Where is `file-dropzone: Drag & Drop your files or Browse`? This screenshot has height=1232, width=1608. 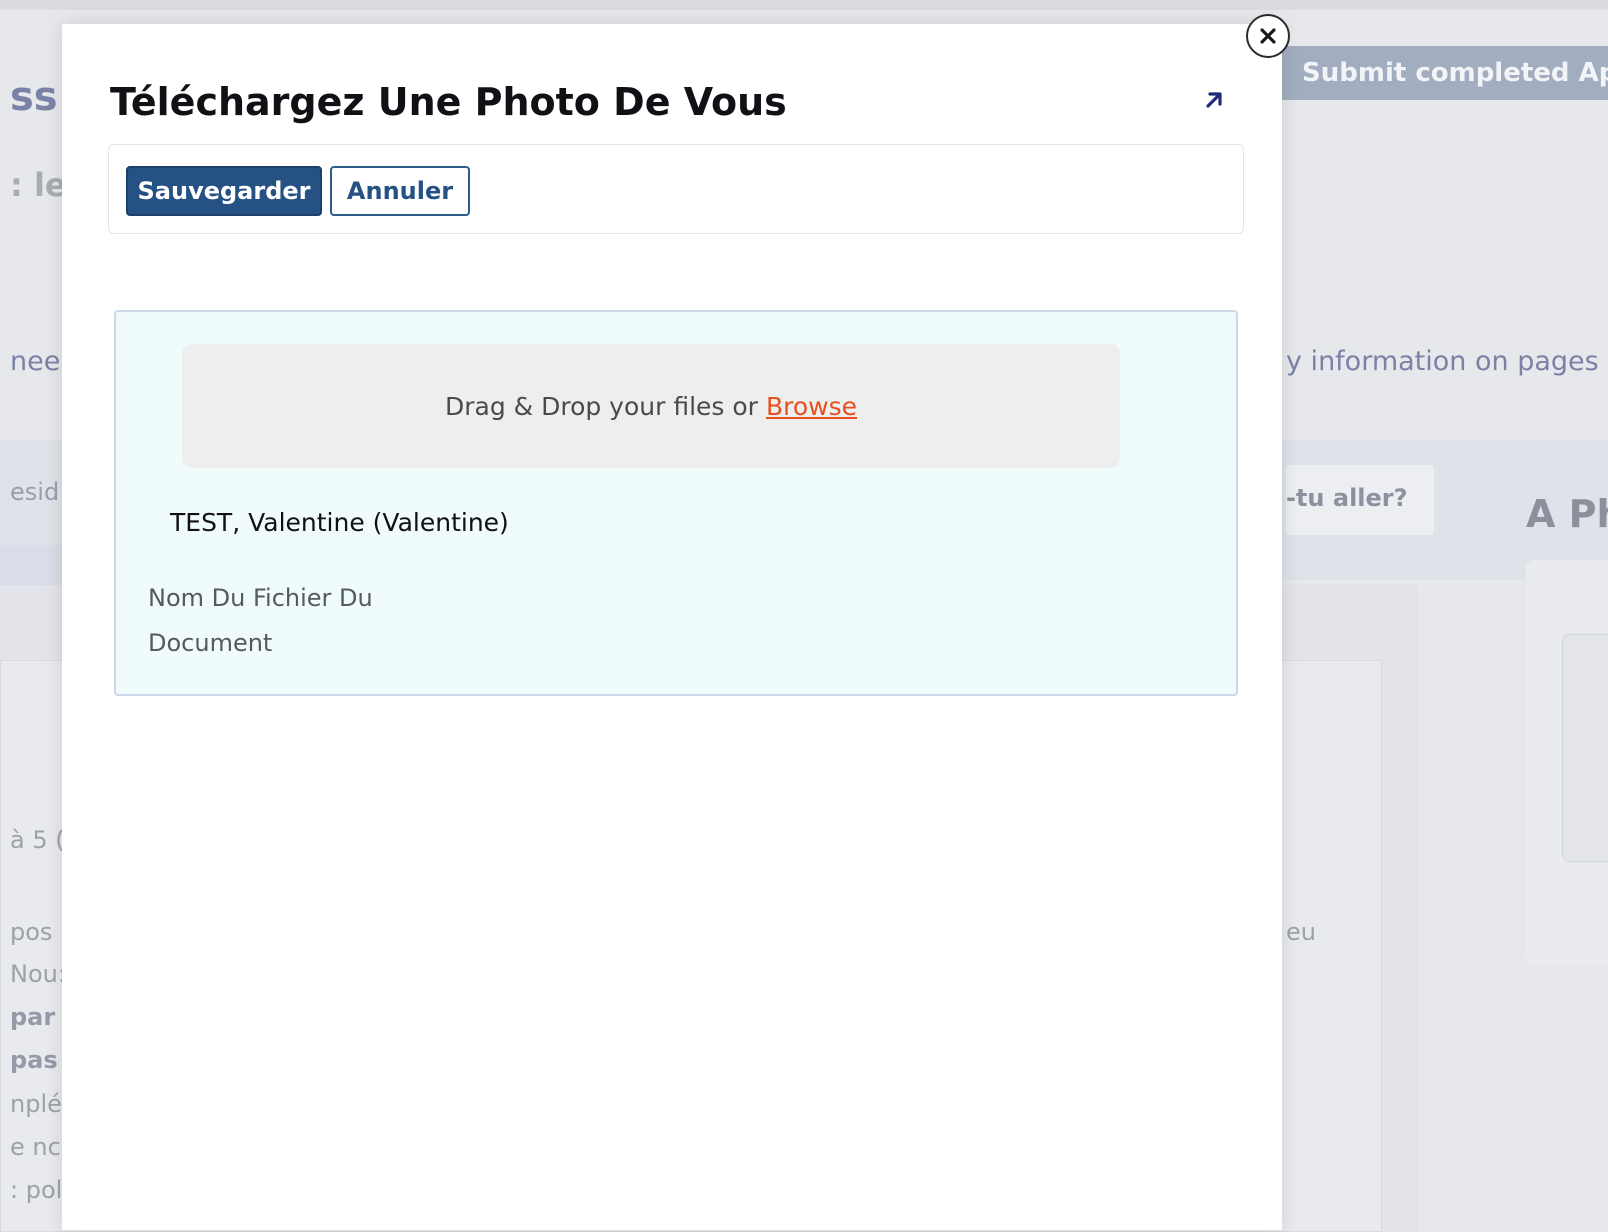 file-dropzone: Drag & Drop your files or Browse is located at coordinates (651, 406).